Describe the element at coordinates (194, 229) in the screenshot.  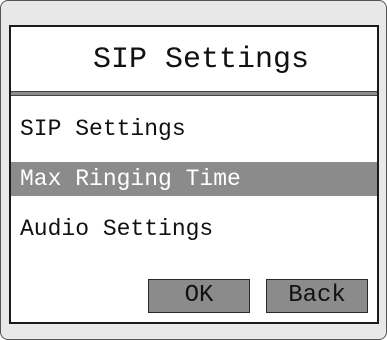
I see `menu-item-audio-settings: Audio Settings` at that location.